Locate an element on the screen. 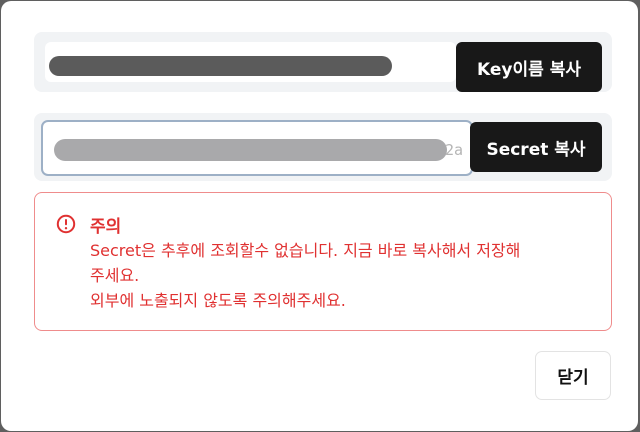 This screenshot has height=432, width=640. key-name-field is located at coordinates (250, 62).